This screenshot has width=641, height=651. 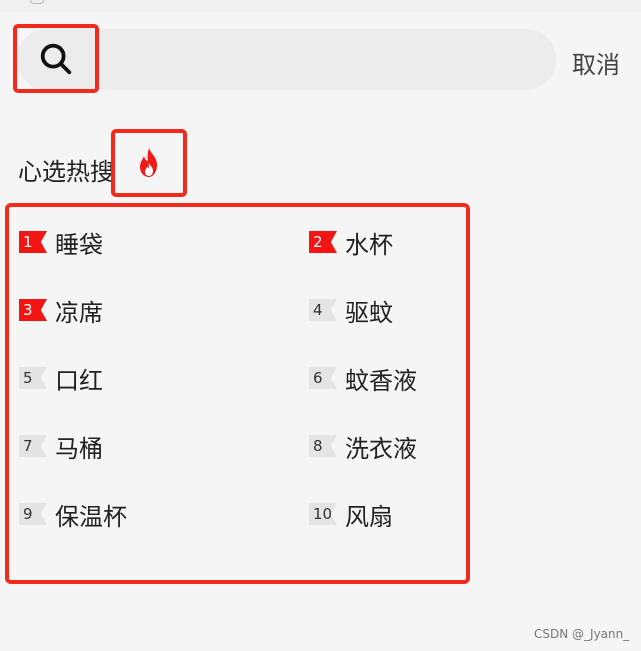 I want to click on section-title: 心选热搜, so click(x=66, y=172).